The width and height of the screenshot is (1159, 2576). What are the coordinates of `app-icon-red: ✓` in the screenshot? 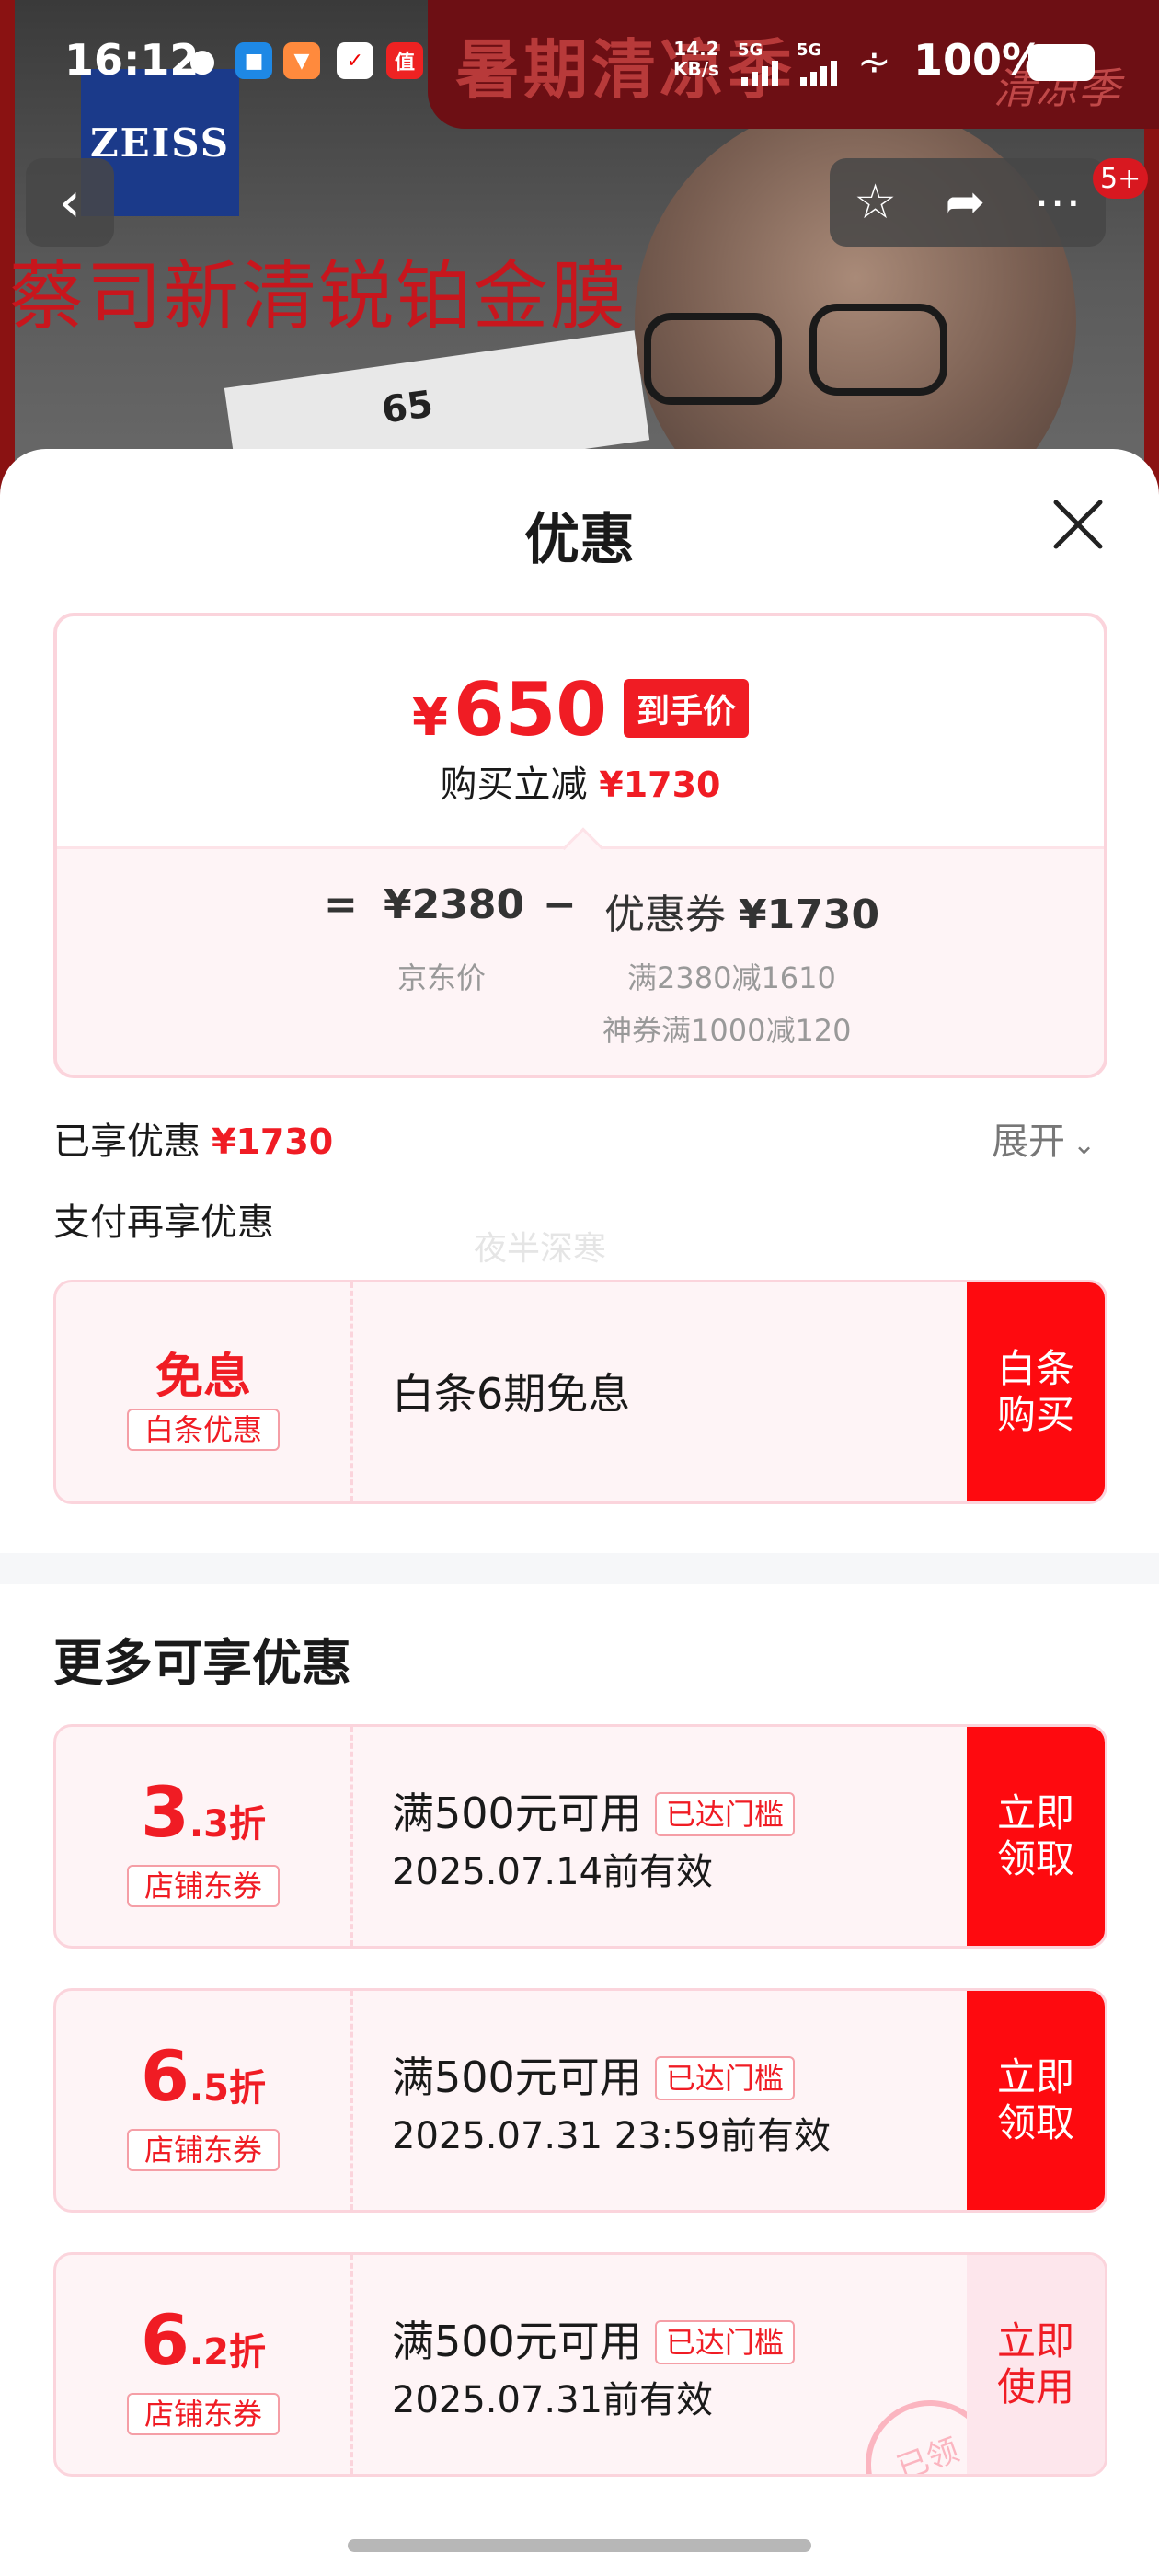 It's located at (355, 60).